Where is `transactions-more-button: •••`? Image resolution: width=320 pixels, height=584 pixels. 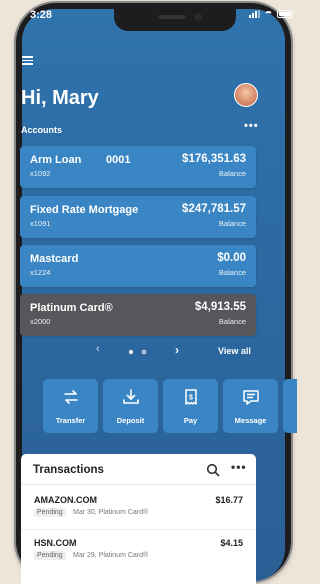 transactions-more-button: ••• is located at coordinates (239, 467).